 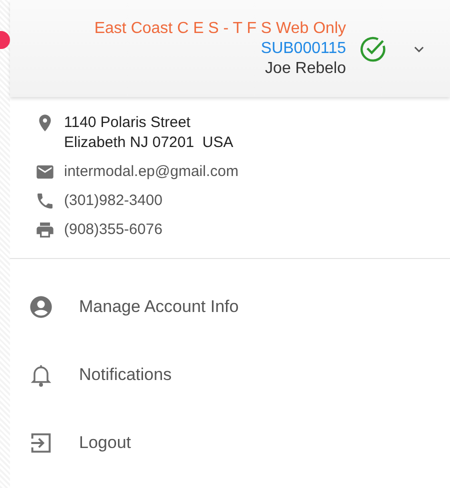 What do you see at coordinates (41, 307) in the screenshot?
I see `account-icon` at bounding box center [41, 307].